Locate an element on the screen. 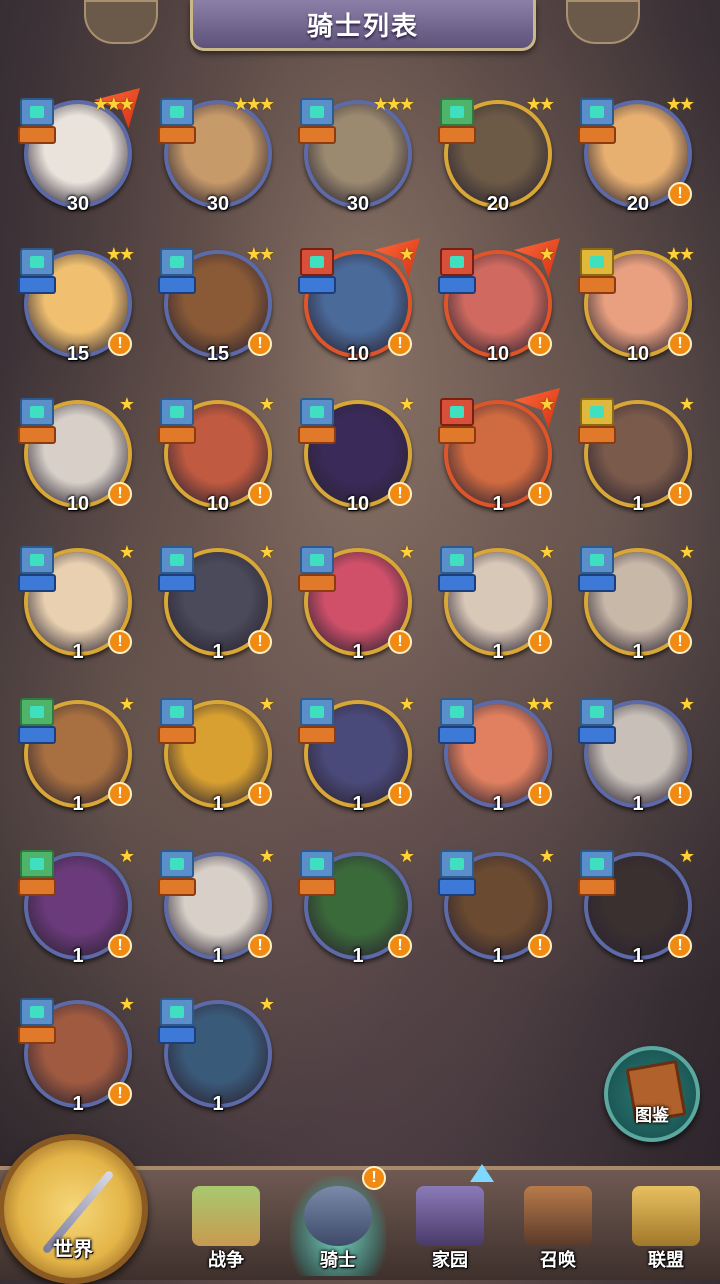  knight-level: 1 is located at coordinates (218, 1104).